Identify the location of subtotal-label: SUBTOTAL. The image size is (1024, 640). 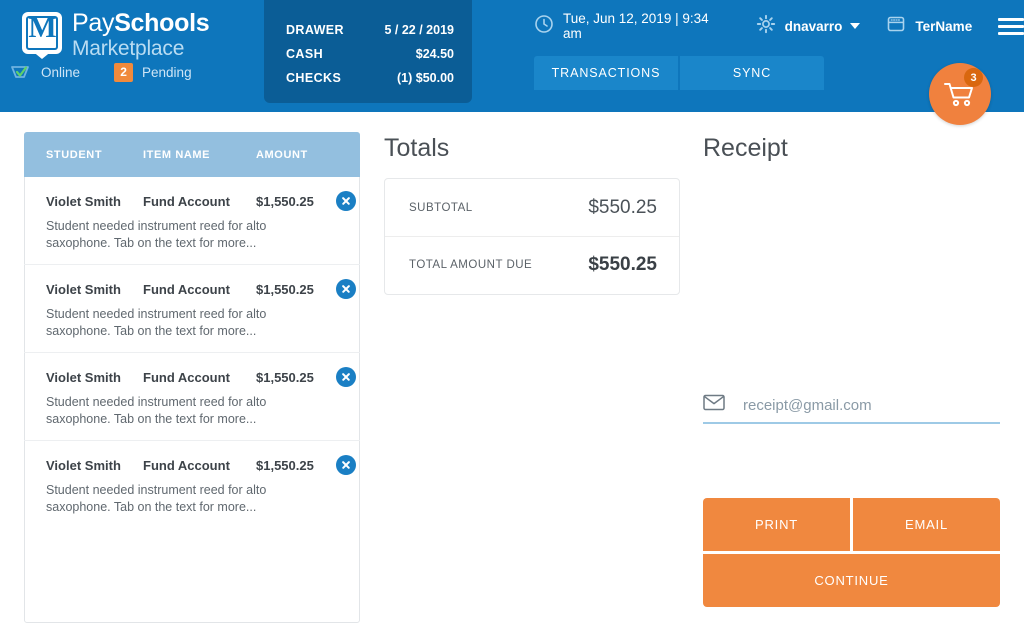
(441, 207).